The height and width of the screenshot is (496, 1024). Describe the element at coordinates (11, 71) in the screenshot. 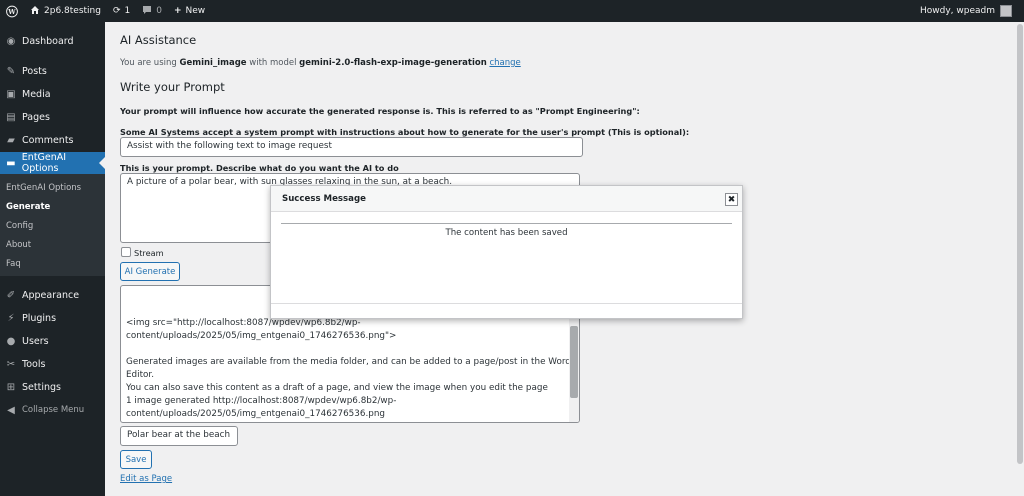

I see `pin-icon: ✎` at that location.